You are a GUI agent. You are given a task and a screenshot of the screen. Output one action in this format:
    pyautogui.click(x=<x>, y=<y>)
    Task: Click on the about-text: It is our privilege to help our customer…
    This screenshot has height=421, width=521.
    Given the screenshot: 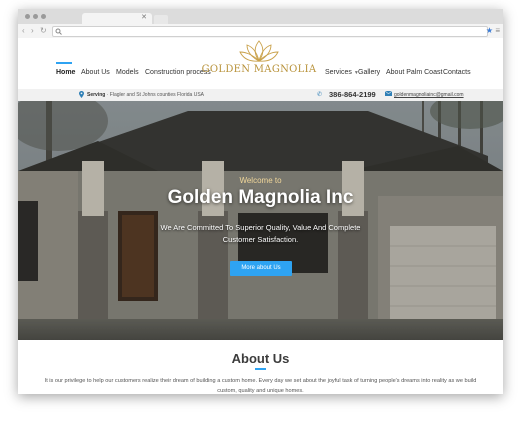 What is the action you would take?
    pyautogui.click(x=260, y=386)
    